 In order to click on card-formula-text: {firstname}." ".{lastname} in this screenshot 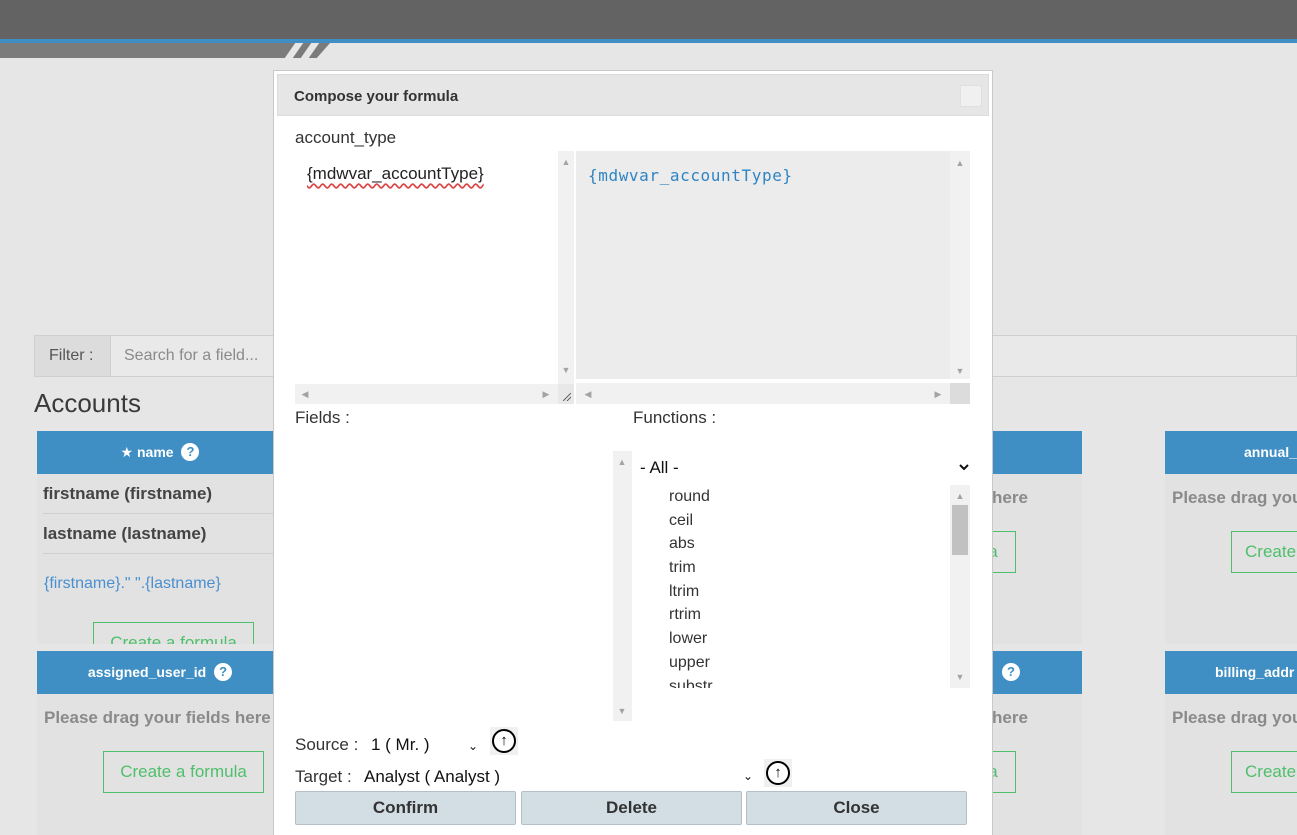, I will do `click(132, 583)`.